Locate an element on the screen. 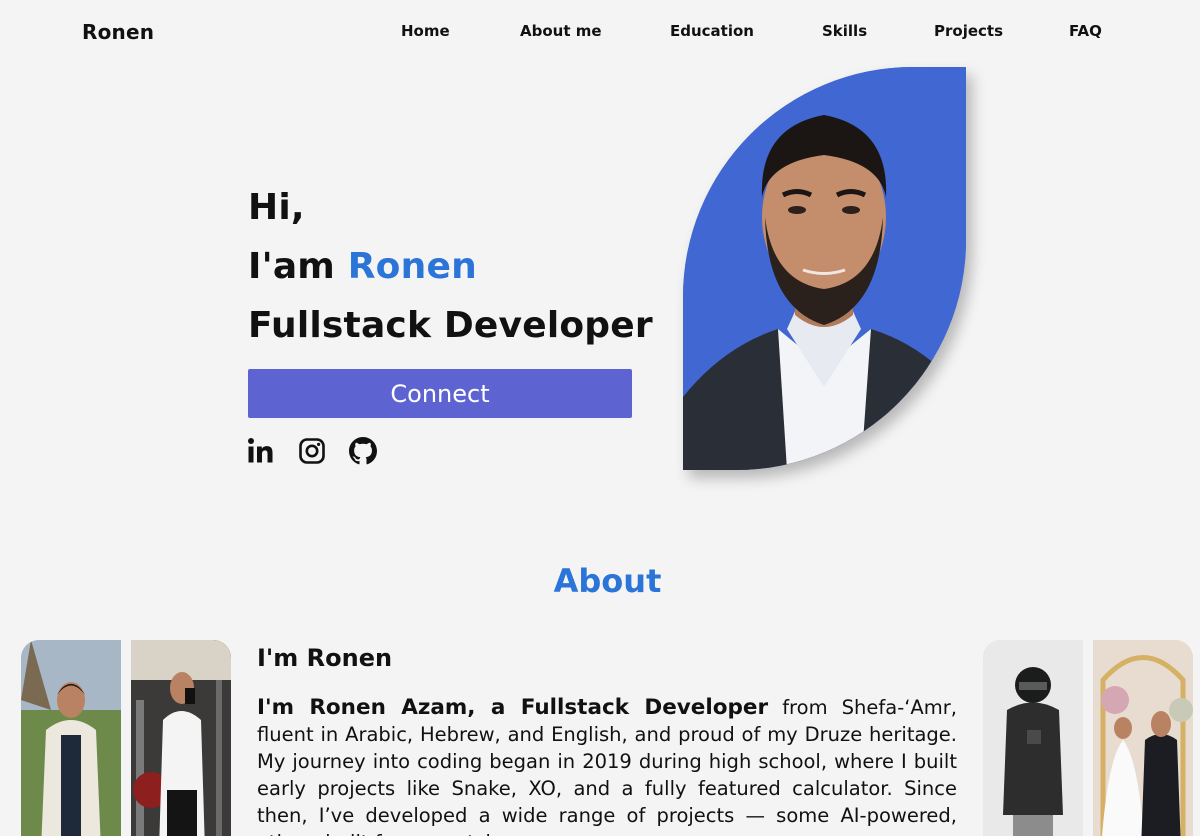  photo-gym is located at coordinates (181, 738).